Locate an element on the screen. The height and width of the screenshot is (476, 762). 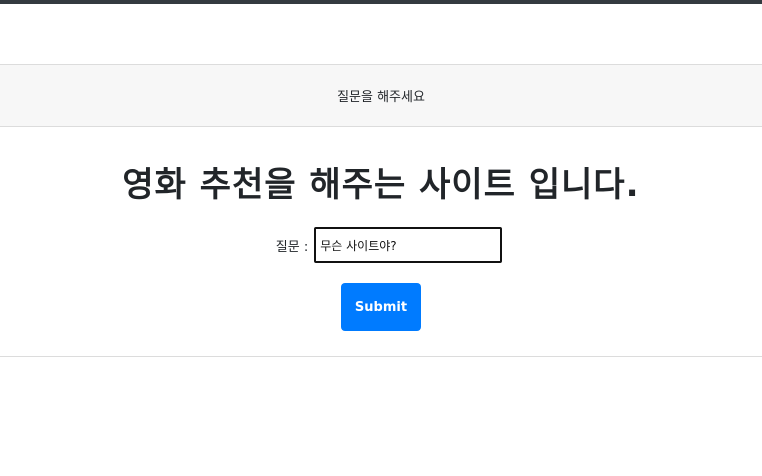
question-label: 질문 : is located at coordinates (292, 247).